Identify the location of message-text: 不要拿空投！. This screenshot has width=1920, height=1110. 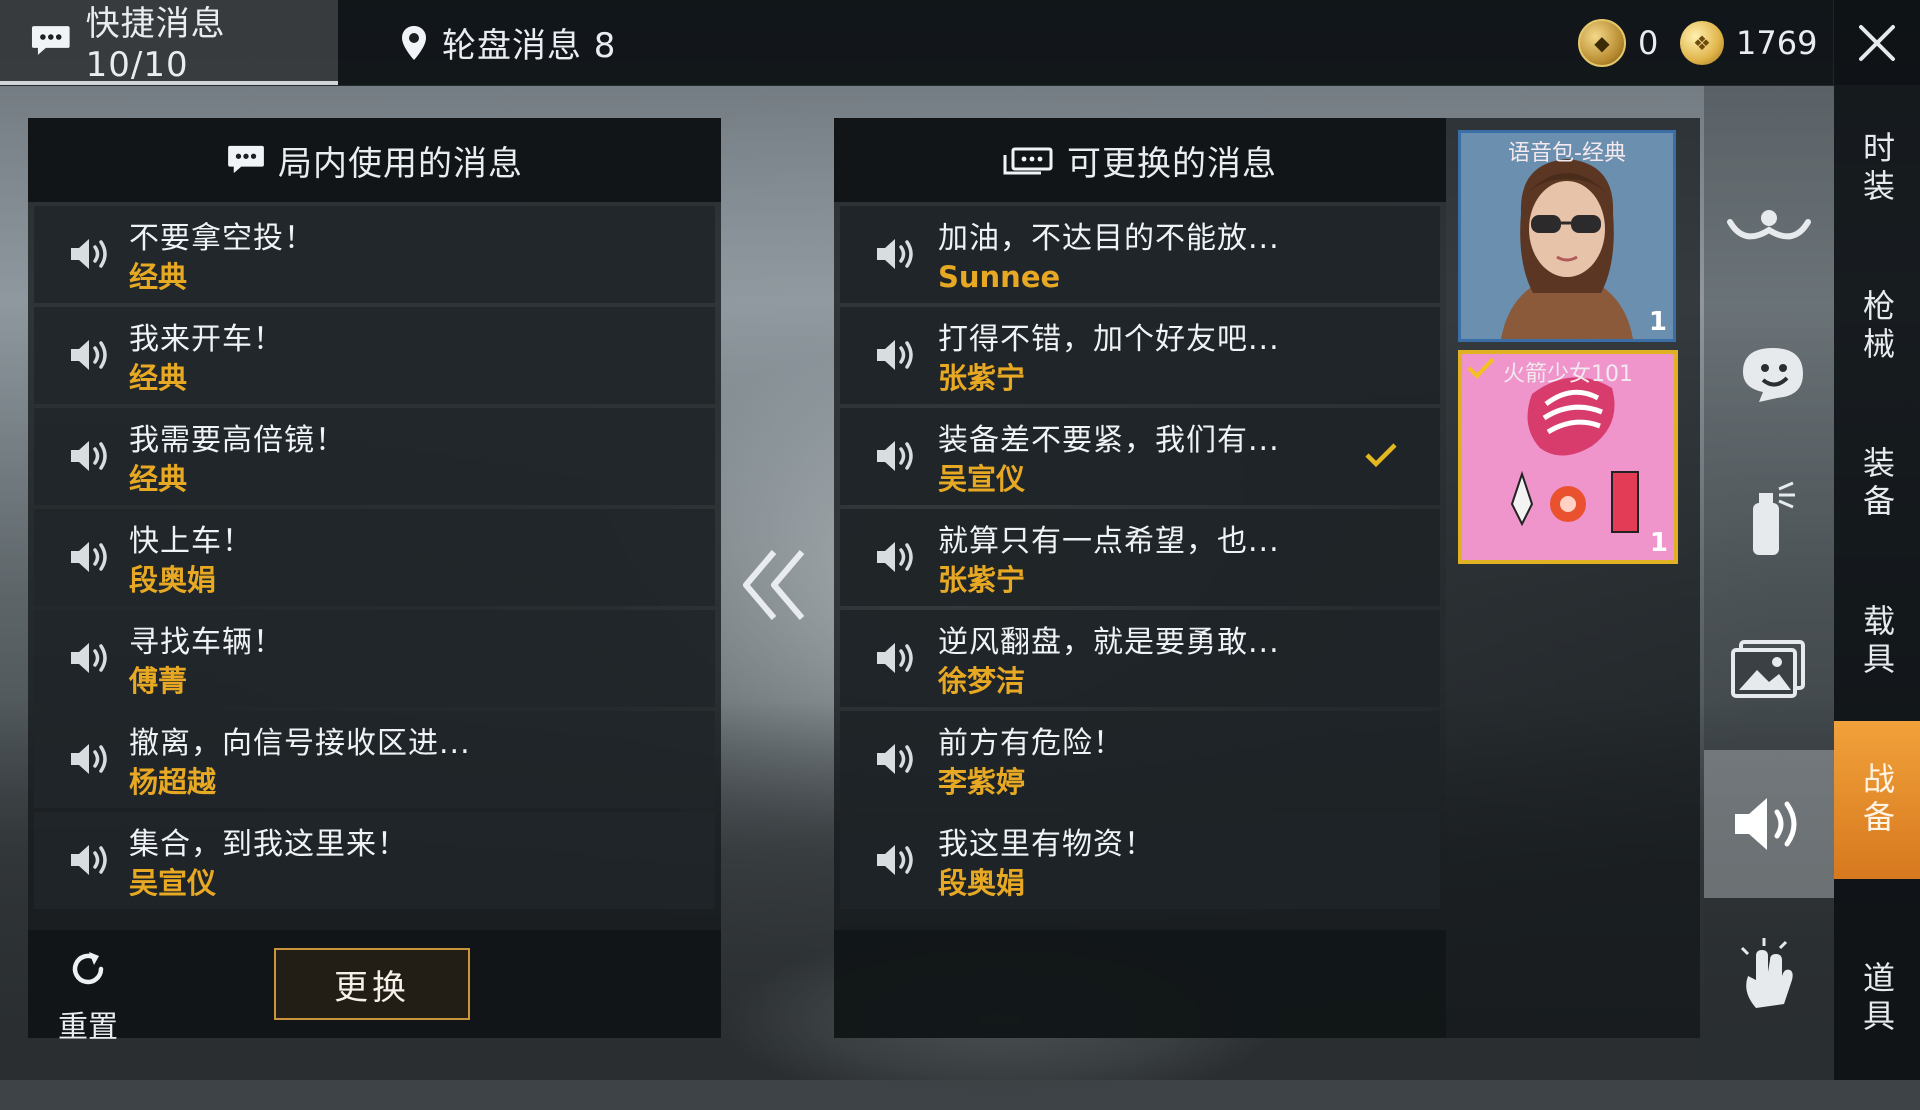
(222, 238).